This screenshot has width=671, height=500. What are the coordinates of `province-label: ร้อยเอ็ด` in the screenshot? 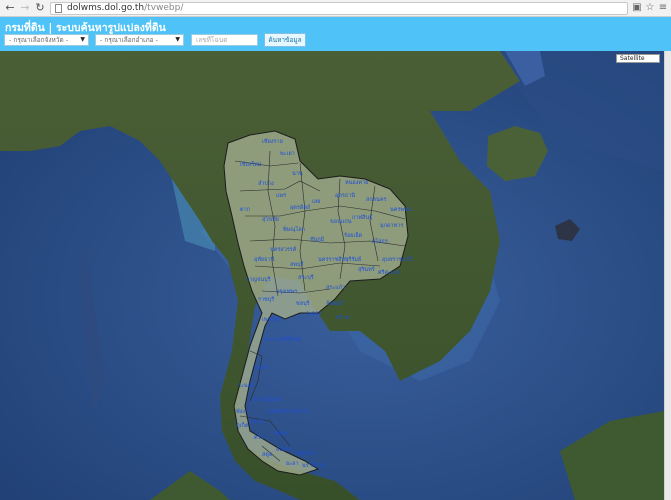 It's located at (353, 235).